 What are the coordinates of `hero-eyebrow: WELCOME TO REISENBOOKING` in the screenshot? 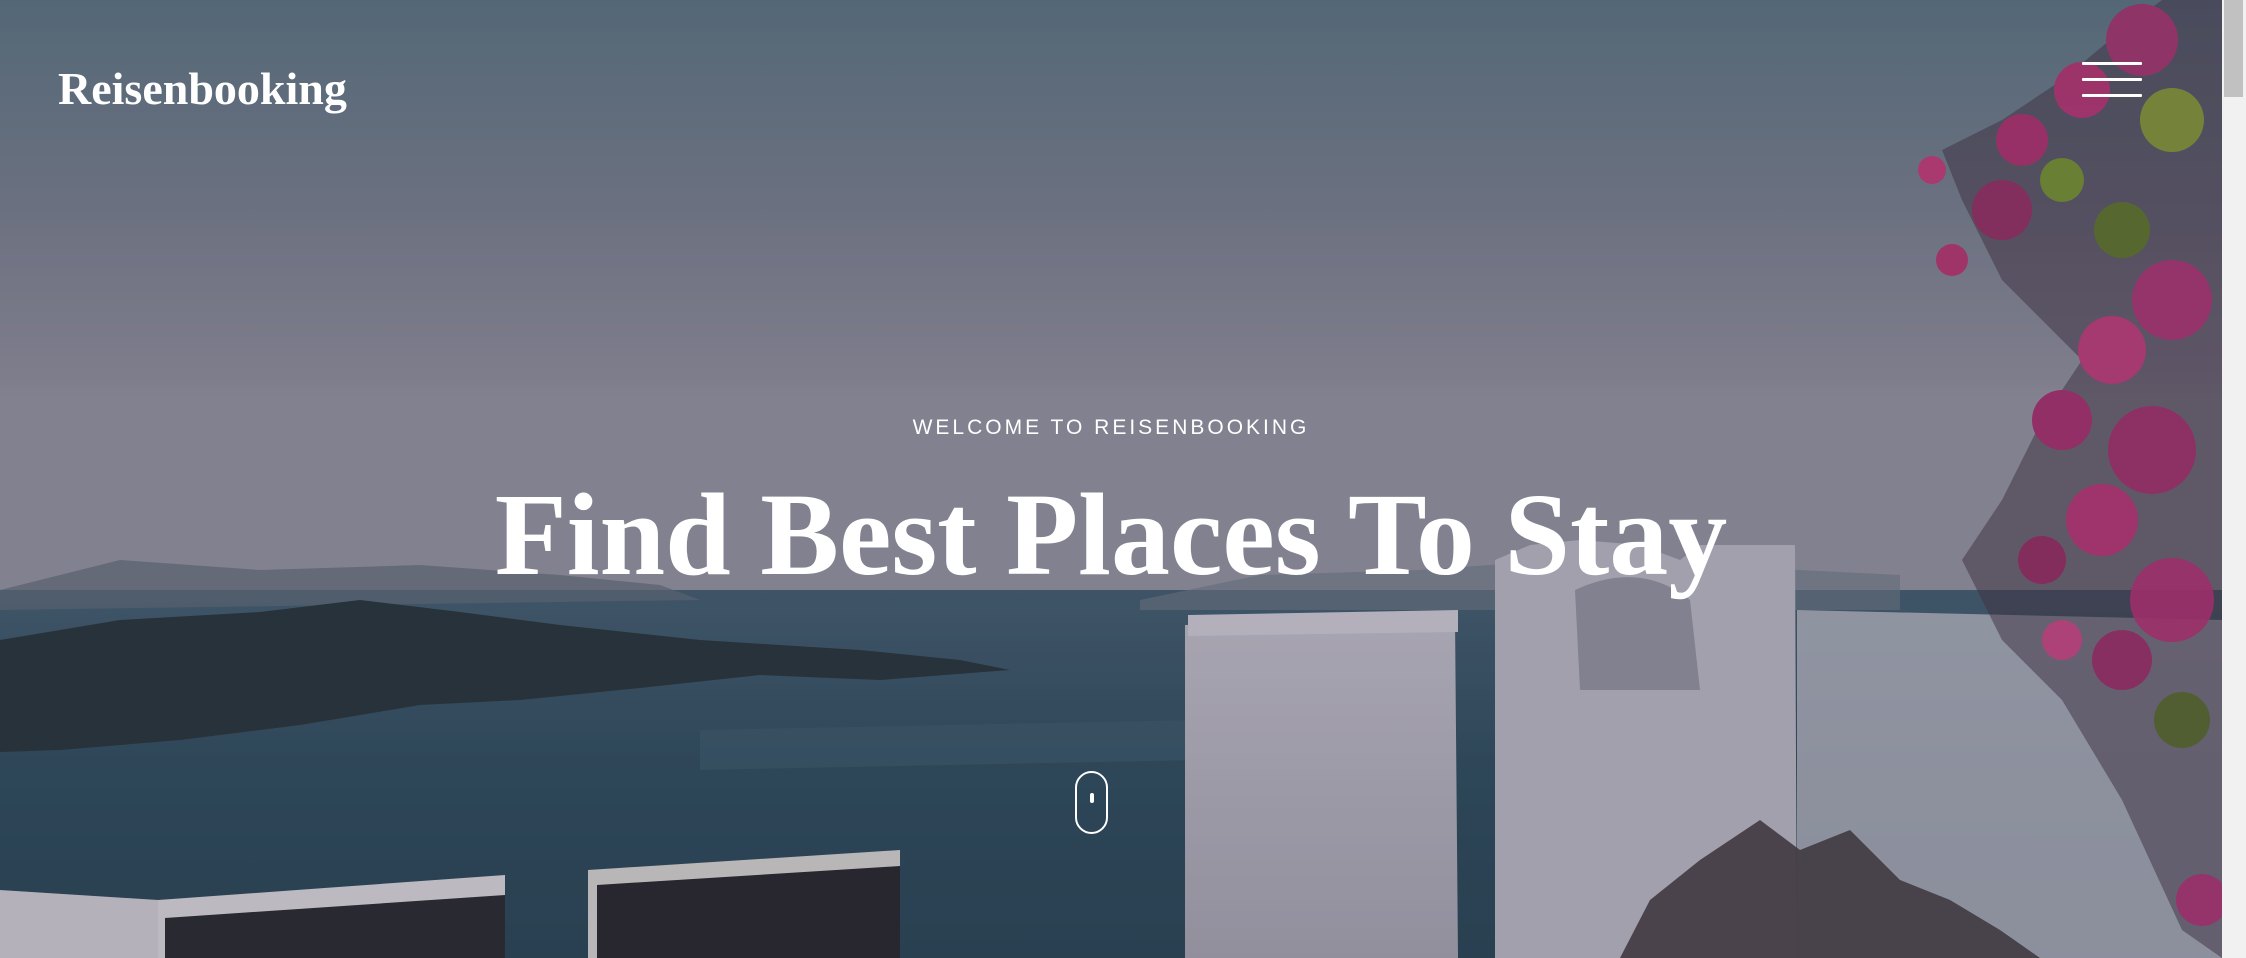 It's located at (1111, 427).